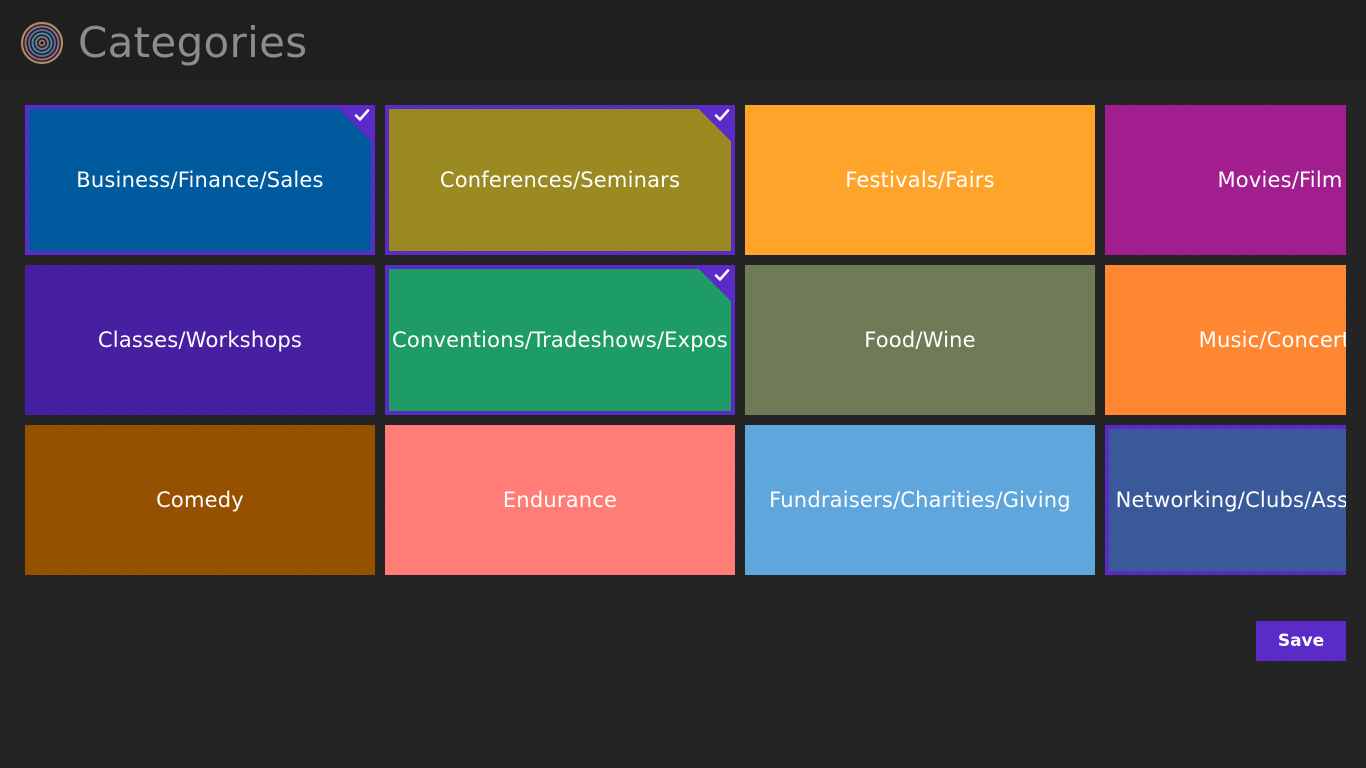 This screenshot has width=1366, height=768. I want to click on category-tile: Music/Concerts, so click(1225, 340).